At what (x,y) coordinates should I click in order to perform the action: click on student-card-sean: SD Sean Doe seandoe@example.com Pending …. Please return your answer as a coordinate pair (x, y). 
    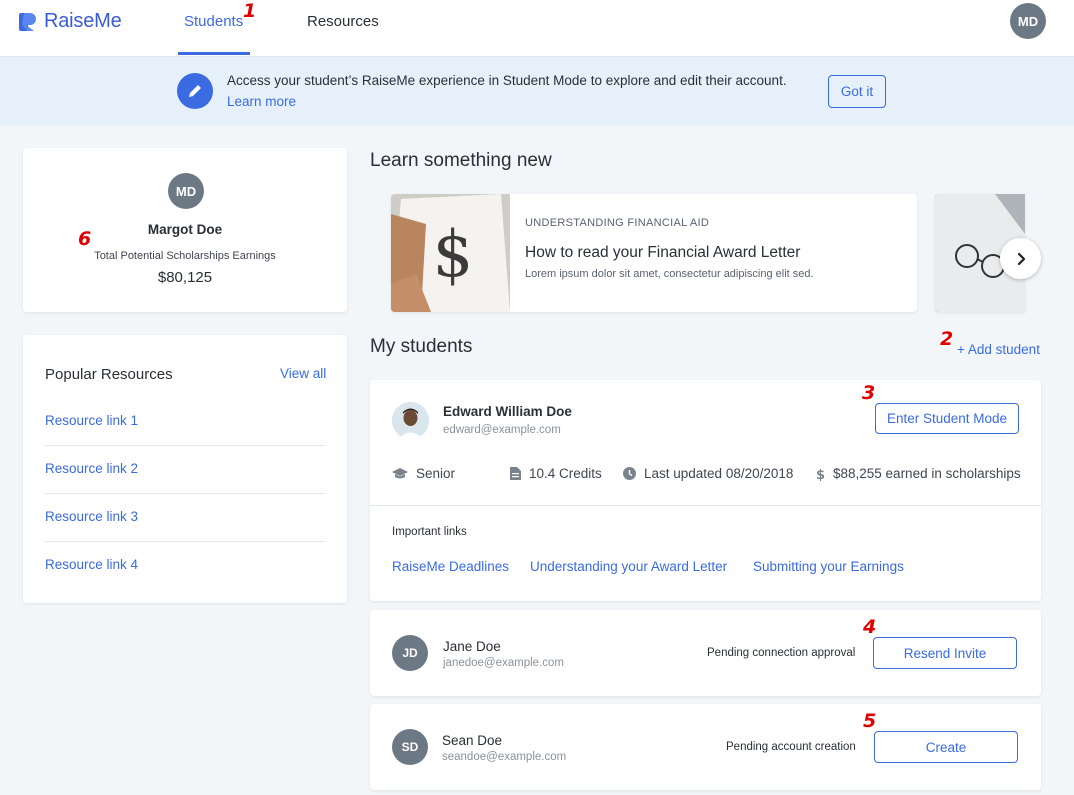
    Looking at the image, I should click on (705, 747).